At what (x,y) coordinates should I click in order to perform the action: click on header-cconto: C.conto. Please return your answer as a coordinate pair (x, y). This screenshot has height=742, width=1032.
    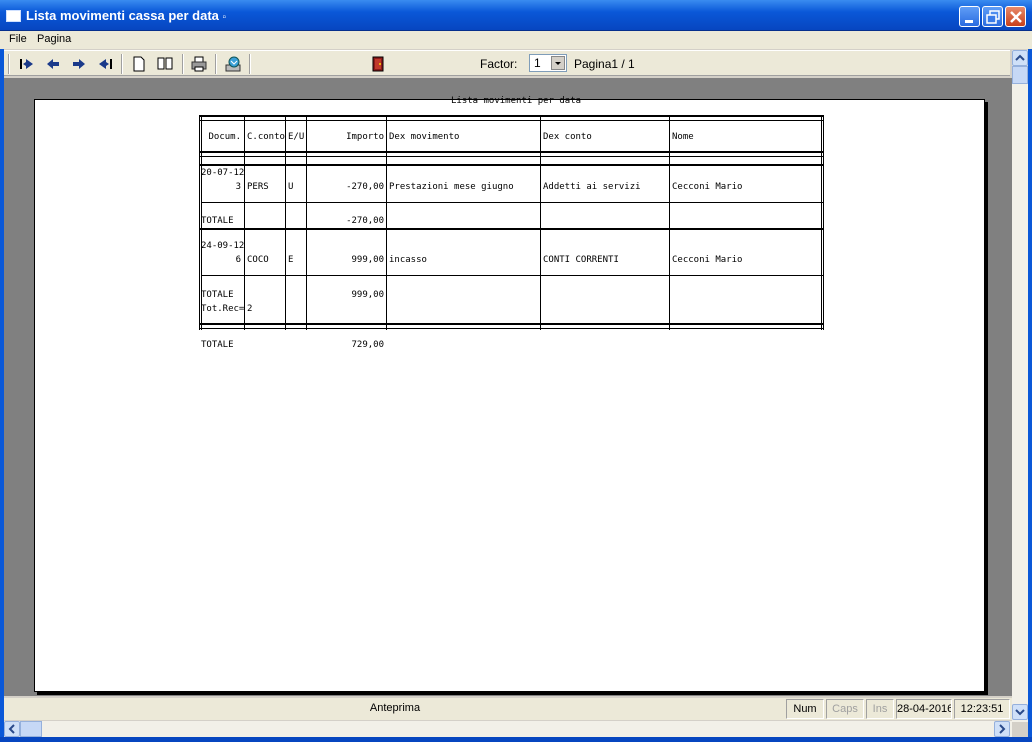
    Looking at the image, I should click on (266, 137).